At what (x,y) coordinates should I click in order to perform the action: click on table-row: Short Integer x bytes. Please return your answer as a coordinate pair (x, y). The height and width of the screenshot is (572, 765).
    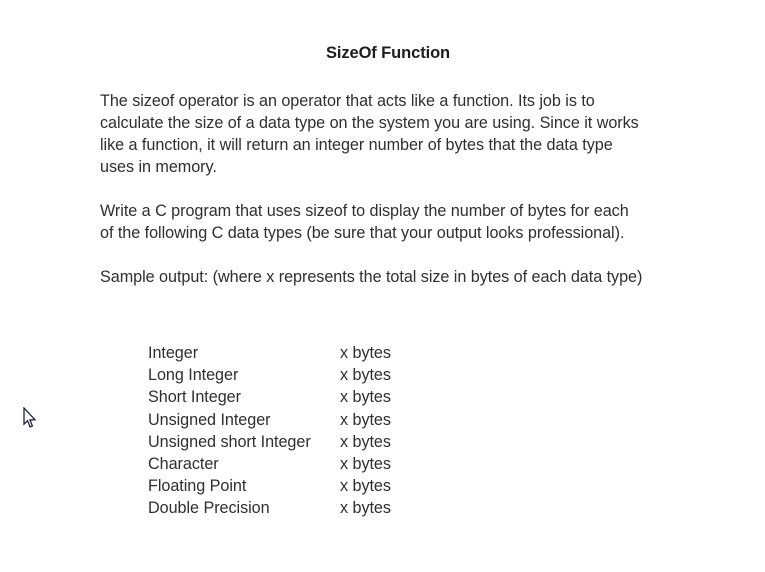
    Looking at the image, I should click on (299, 397).